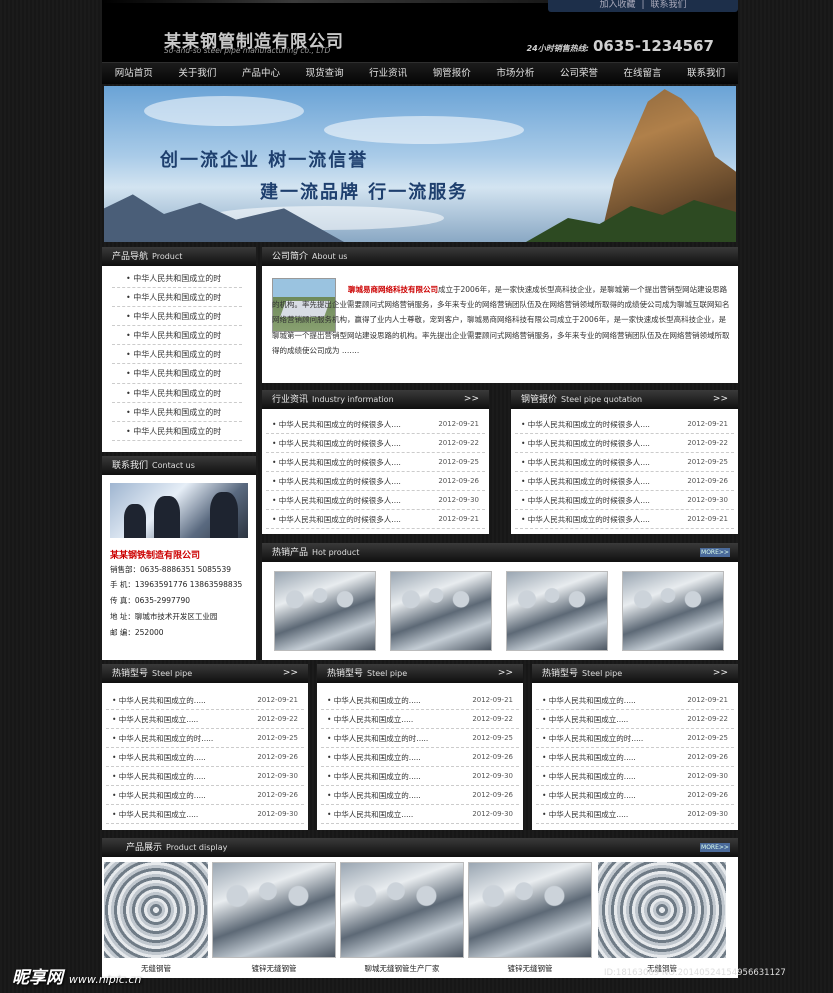 The width and height of the screenshot is (833, 993). I want to click on steel-pipe-title-cn: 热销型号, so click(345, 674).